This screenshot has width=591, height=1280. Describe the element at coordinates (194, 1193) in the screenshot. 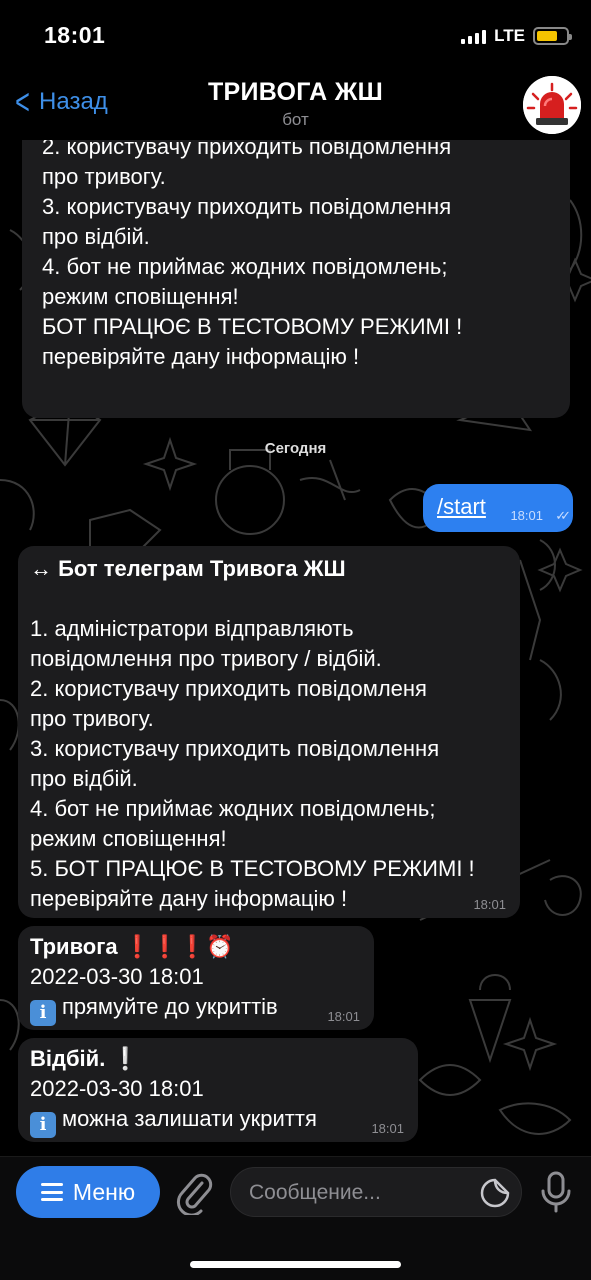

I see `paperclip-icon` at that location.